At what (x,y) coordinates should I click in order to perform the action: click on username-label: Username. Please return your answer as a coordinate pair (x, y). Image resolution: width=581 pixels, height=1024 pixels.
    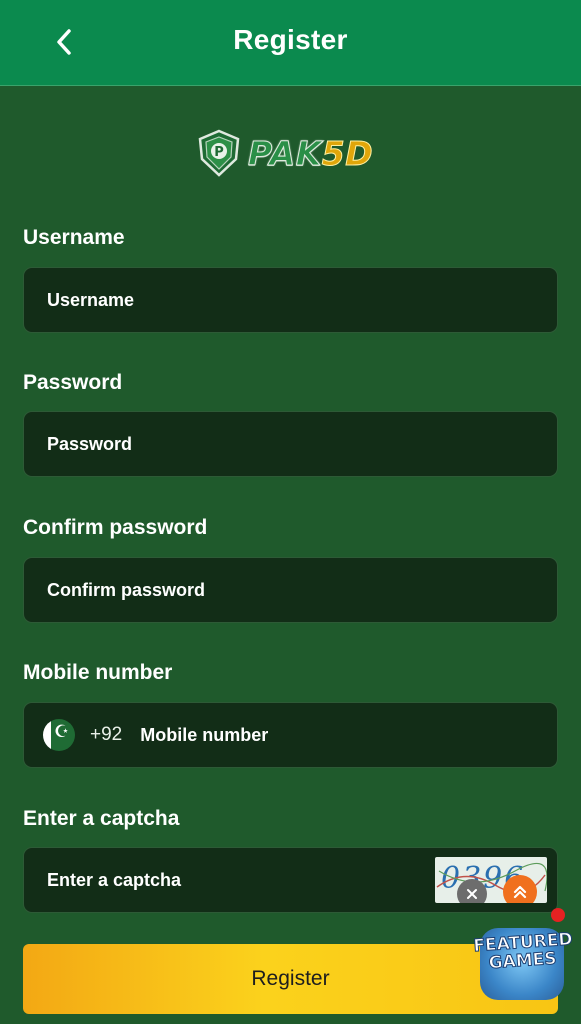
    Looking at the image, I should click on (74, 237).